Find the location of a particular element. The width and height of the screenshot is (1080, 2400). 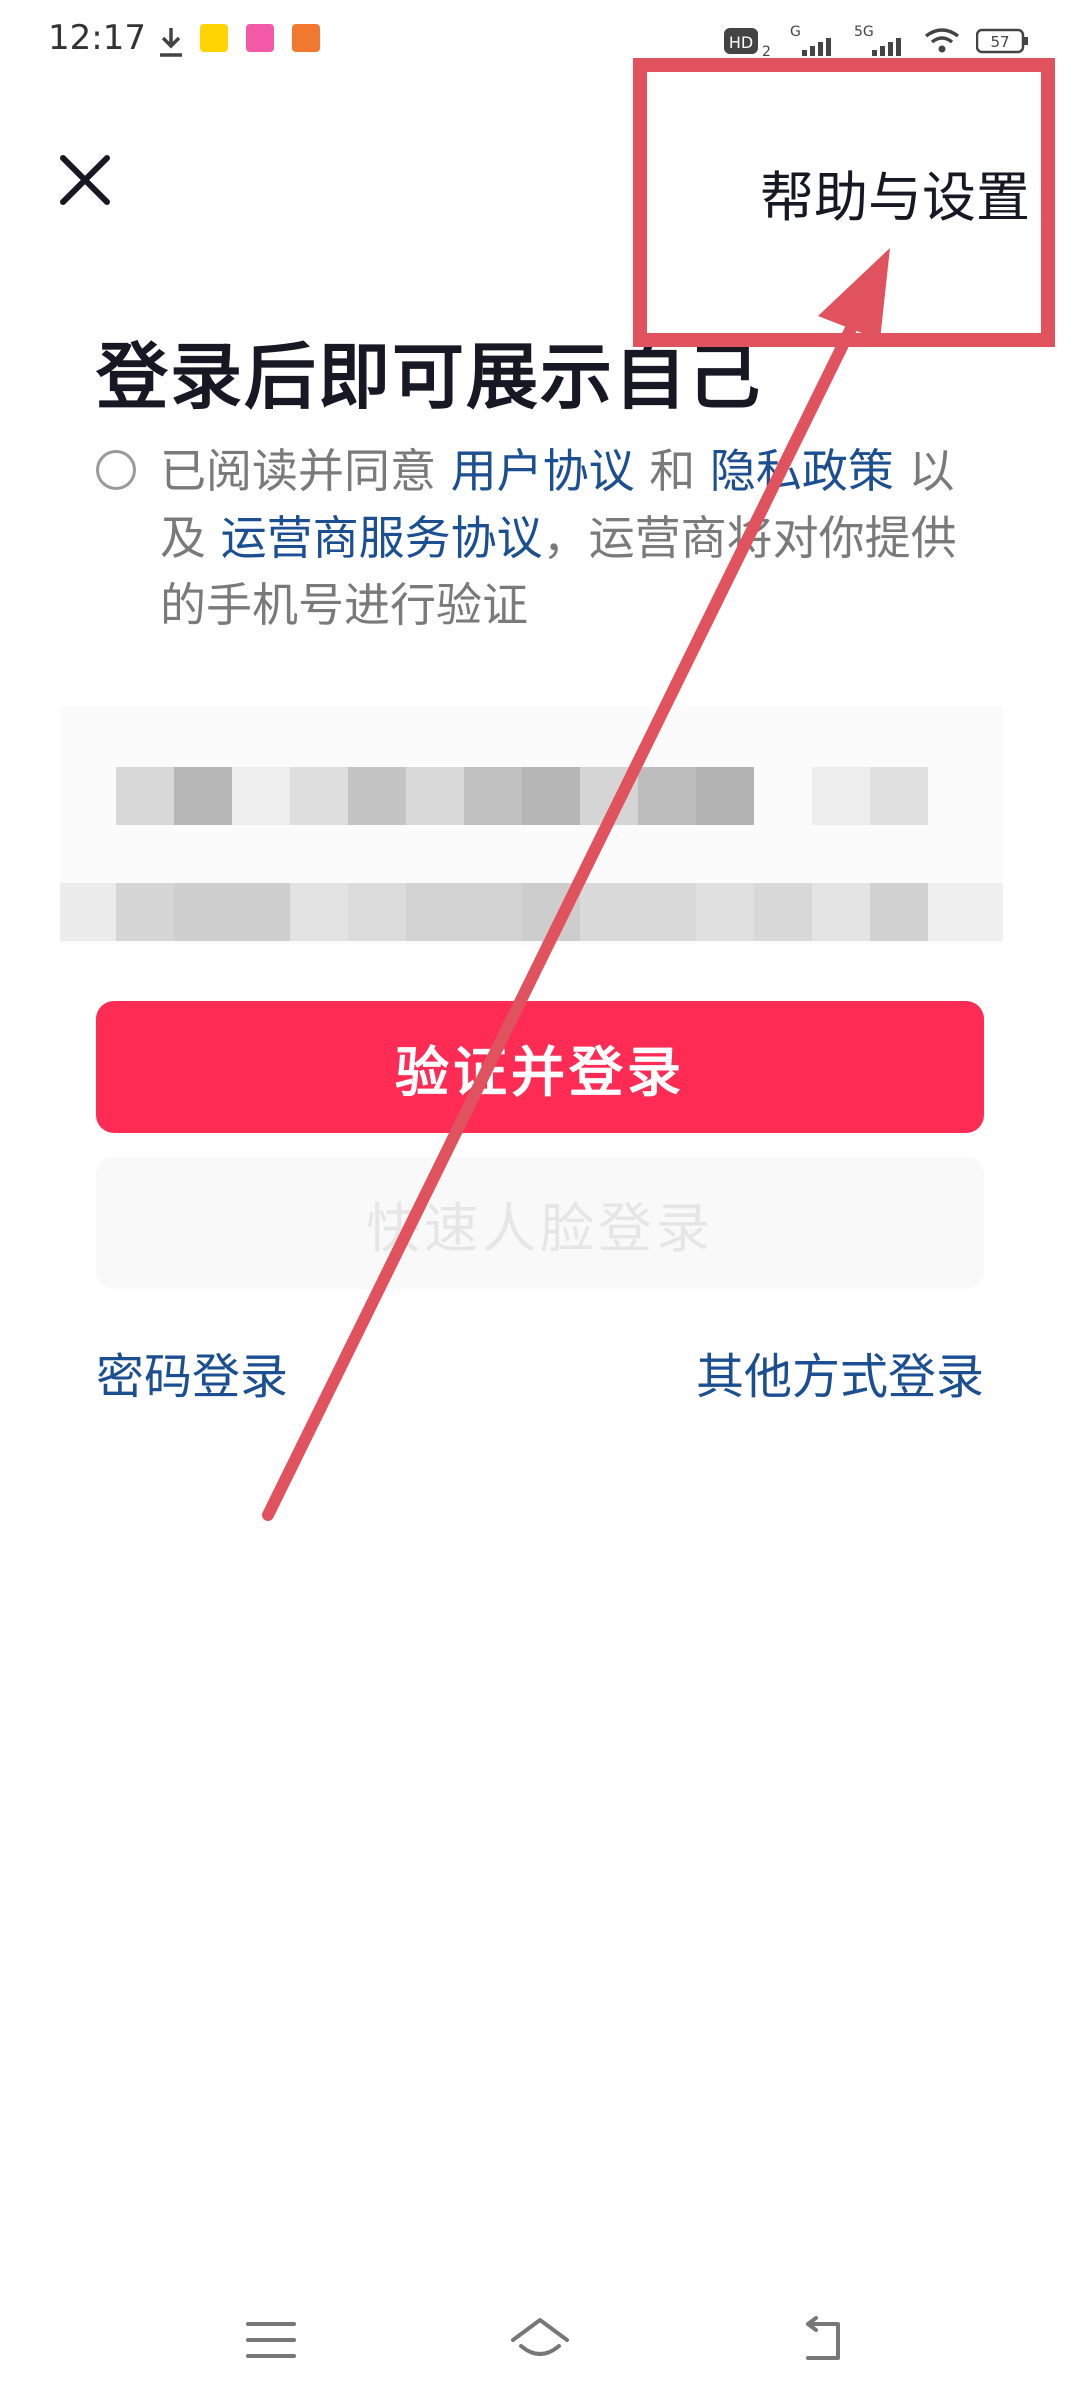

other-login-link: 其他方式登录 is located at coordinates (840, 1372).